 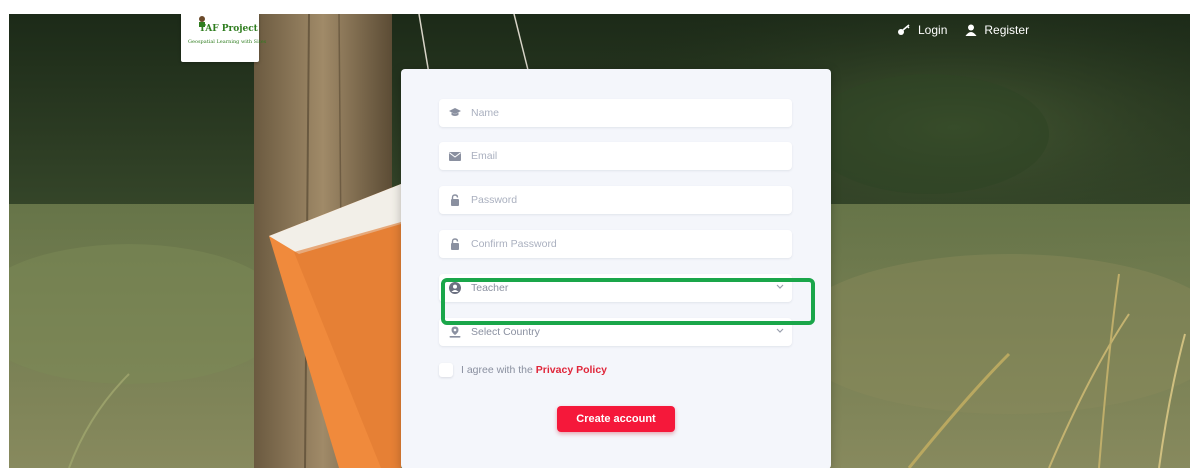 What do you see at coordinates (615, 113) in the screenshot?
I see `name-input: Name` at bounding box center [615, 113].